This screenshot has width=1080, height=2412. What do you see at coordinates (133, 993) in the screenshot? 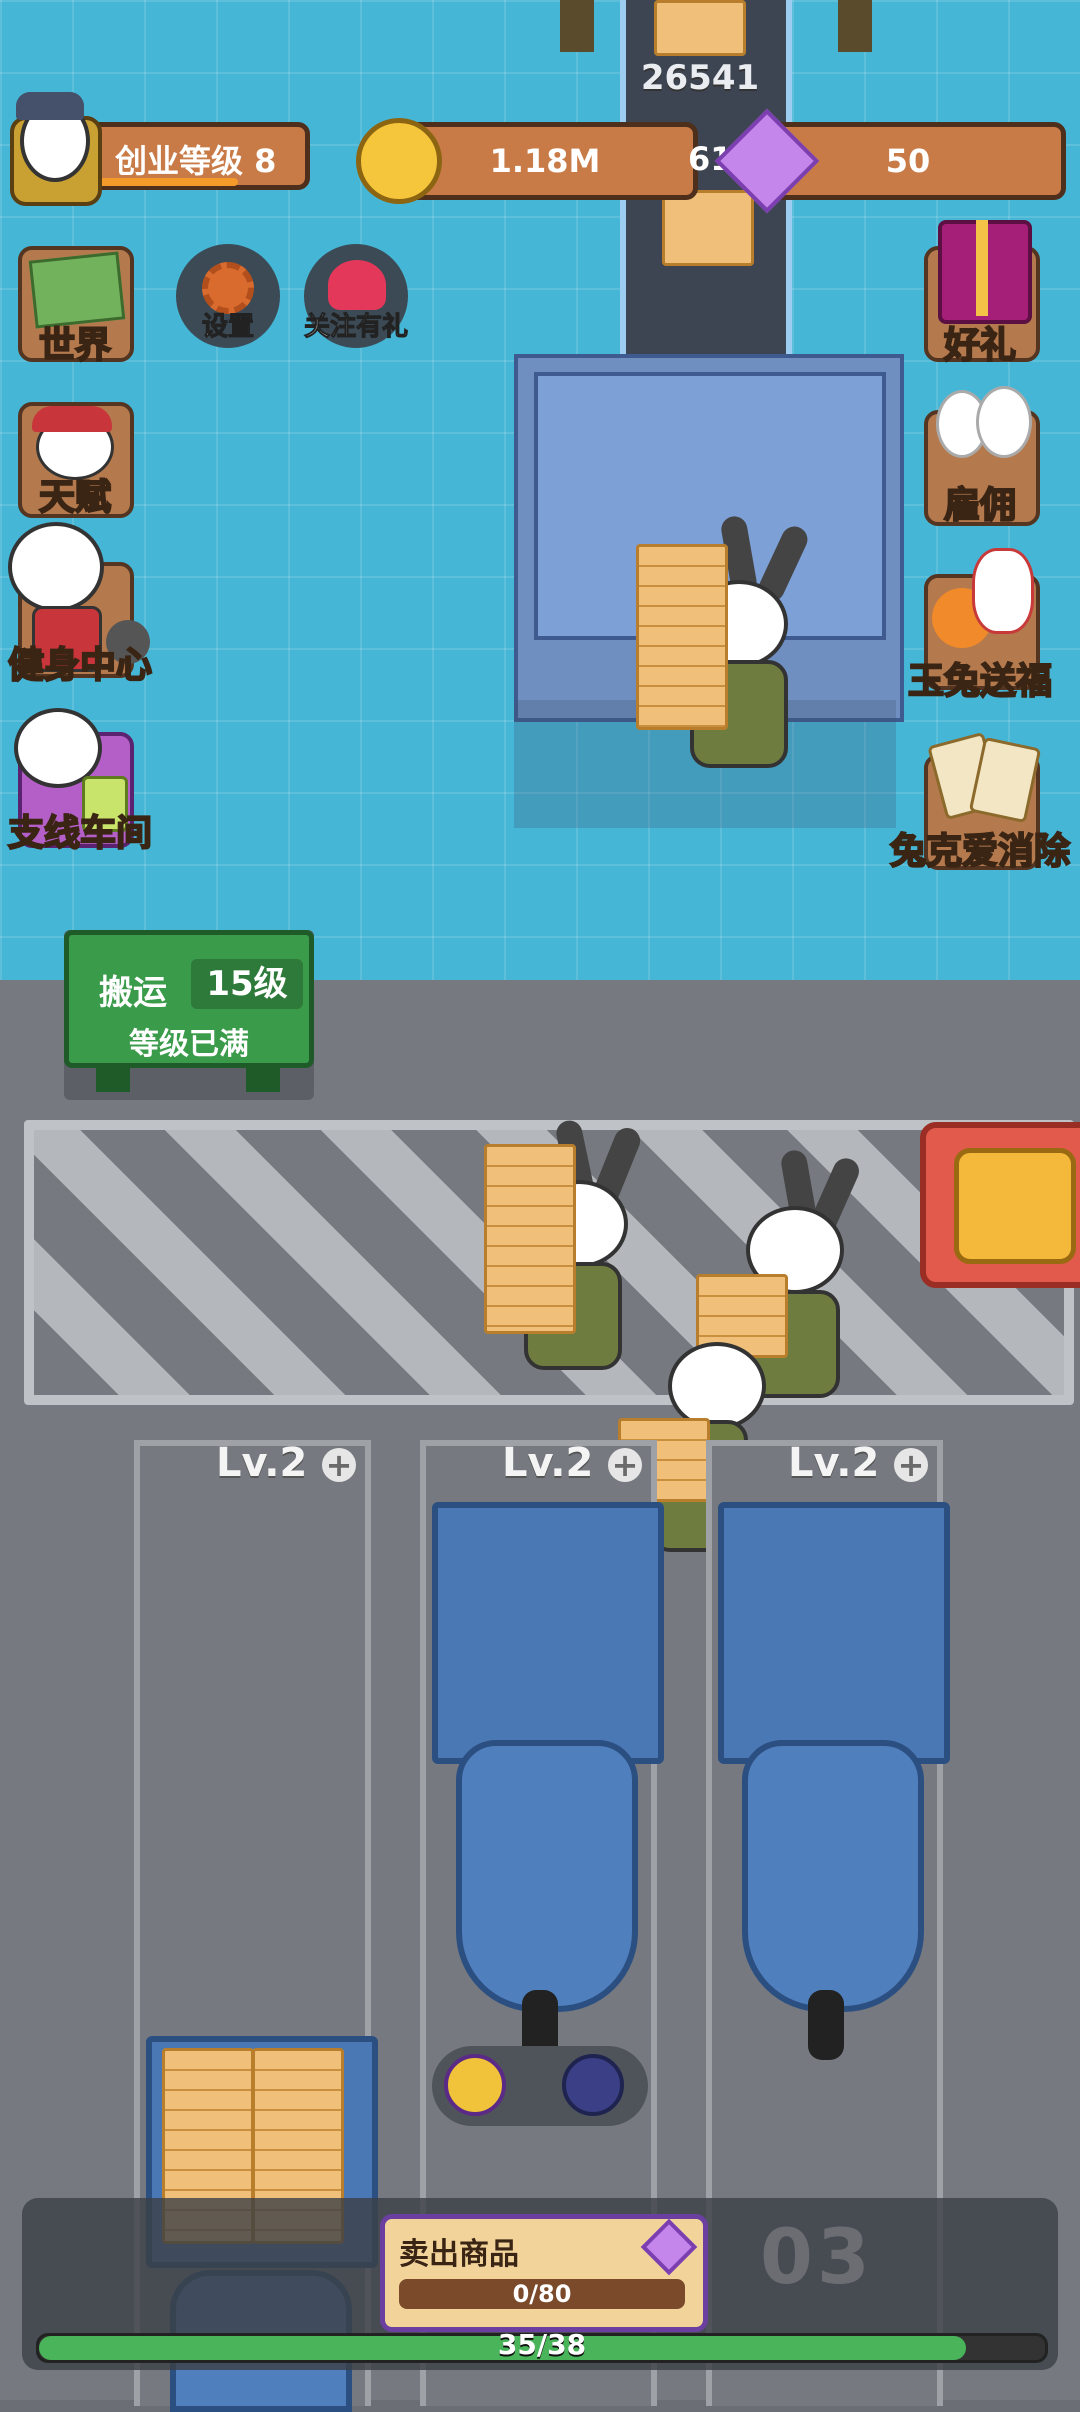
I see `transport-title: 搬运` at bounding box center [133, 993].